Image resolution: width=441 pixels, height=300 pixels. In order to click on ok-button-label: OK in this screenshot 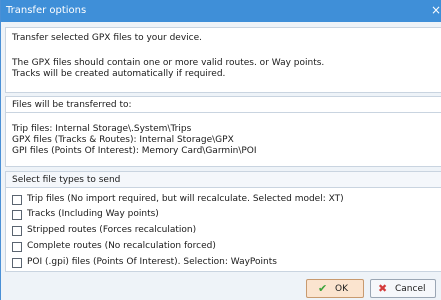, I will do `click(341, 289)`.